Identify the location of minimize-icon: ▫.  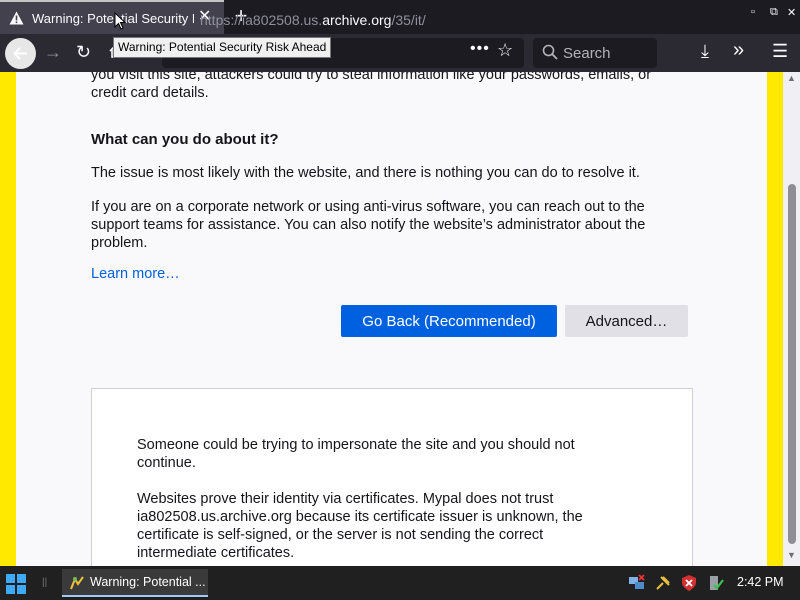
(753, 12).